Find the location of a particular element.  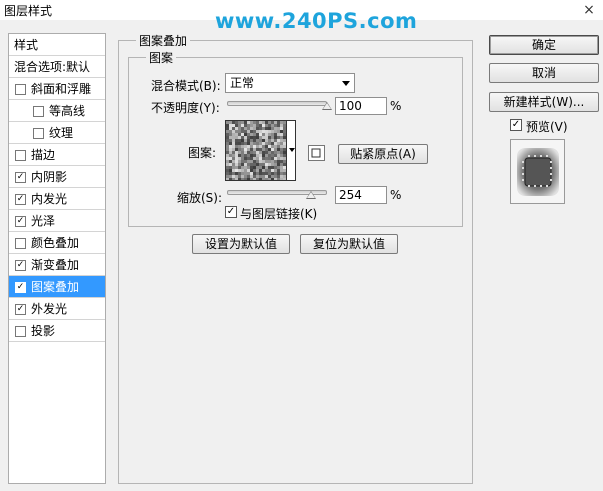

opacity-input: 100 is located at coordinates (361, 106).